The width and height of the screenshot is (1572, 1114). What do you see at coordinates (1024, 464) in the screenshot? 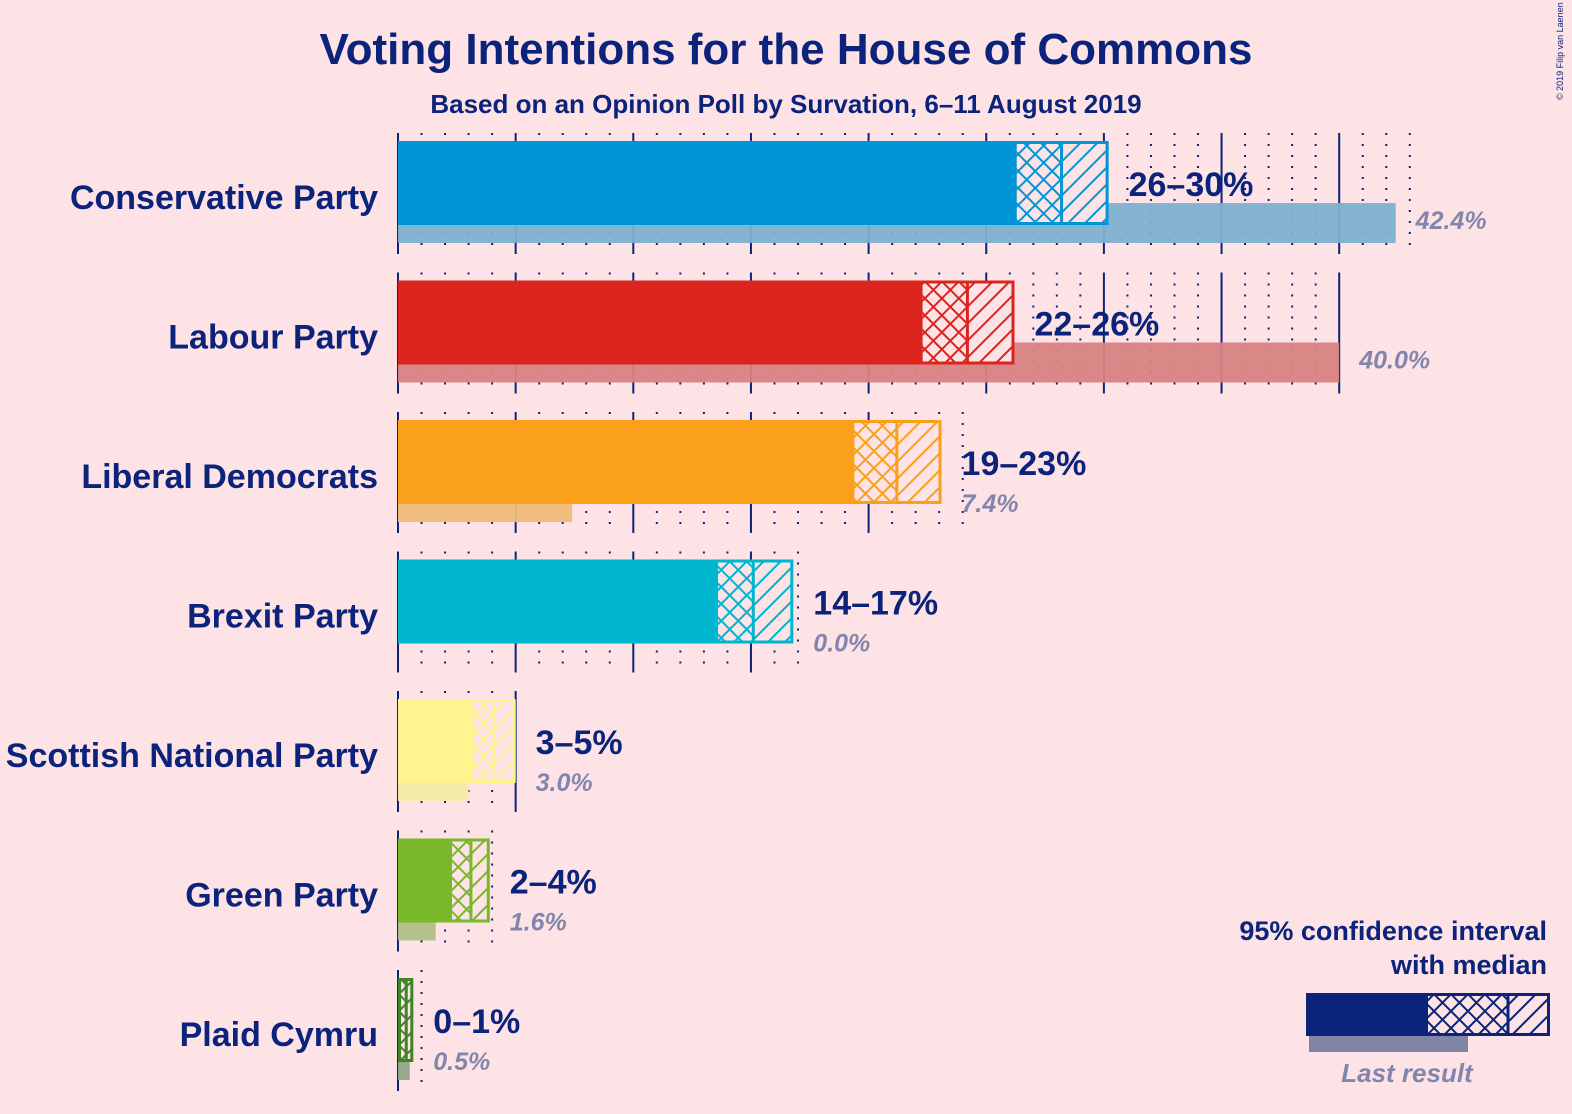
I see `range-label: 19–23%` at bounding box center [1024, 464].